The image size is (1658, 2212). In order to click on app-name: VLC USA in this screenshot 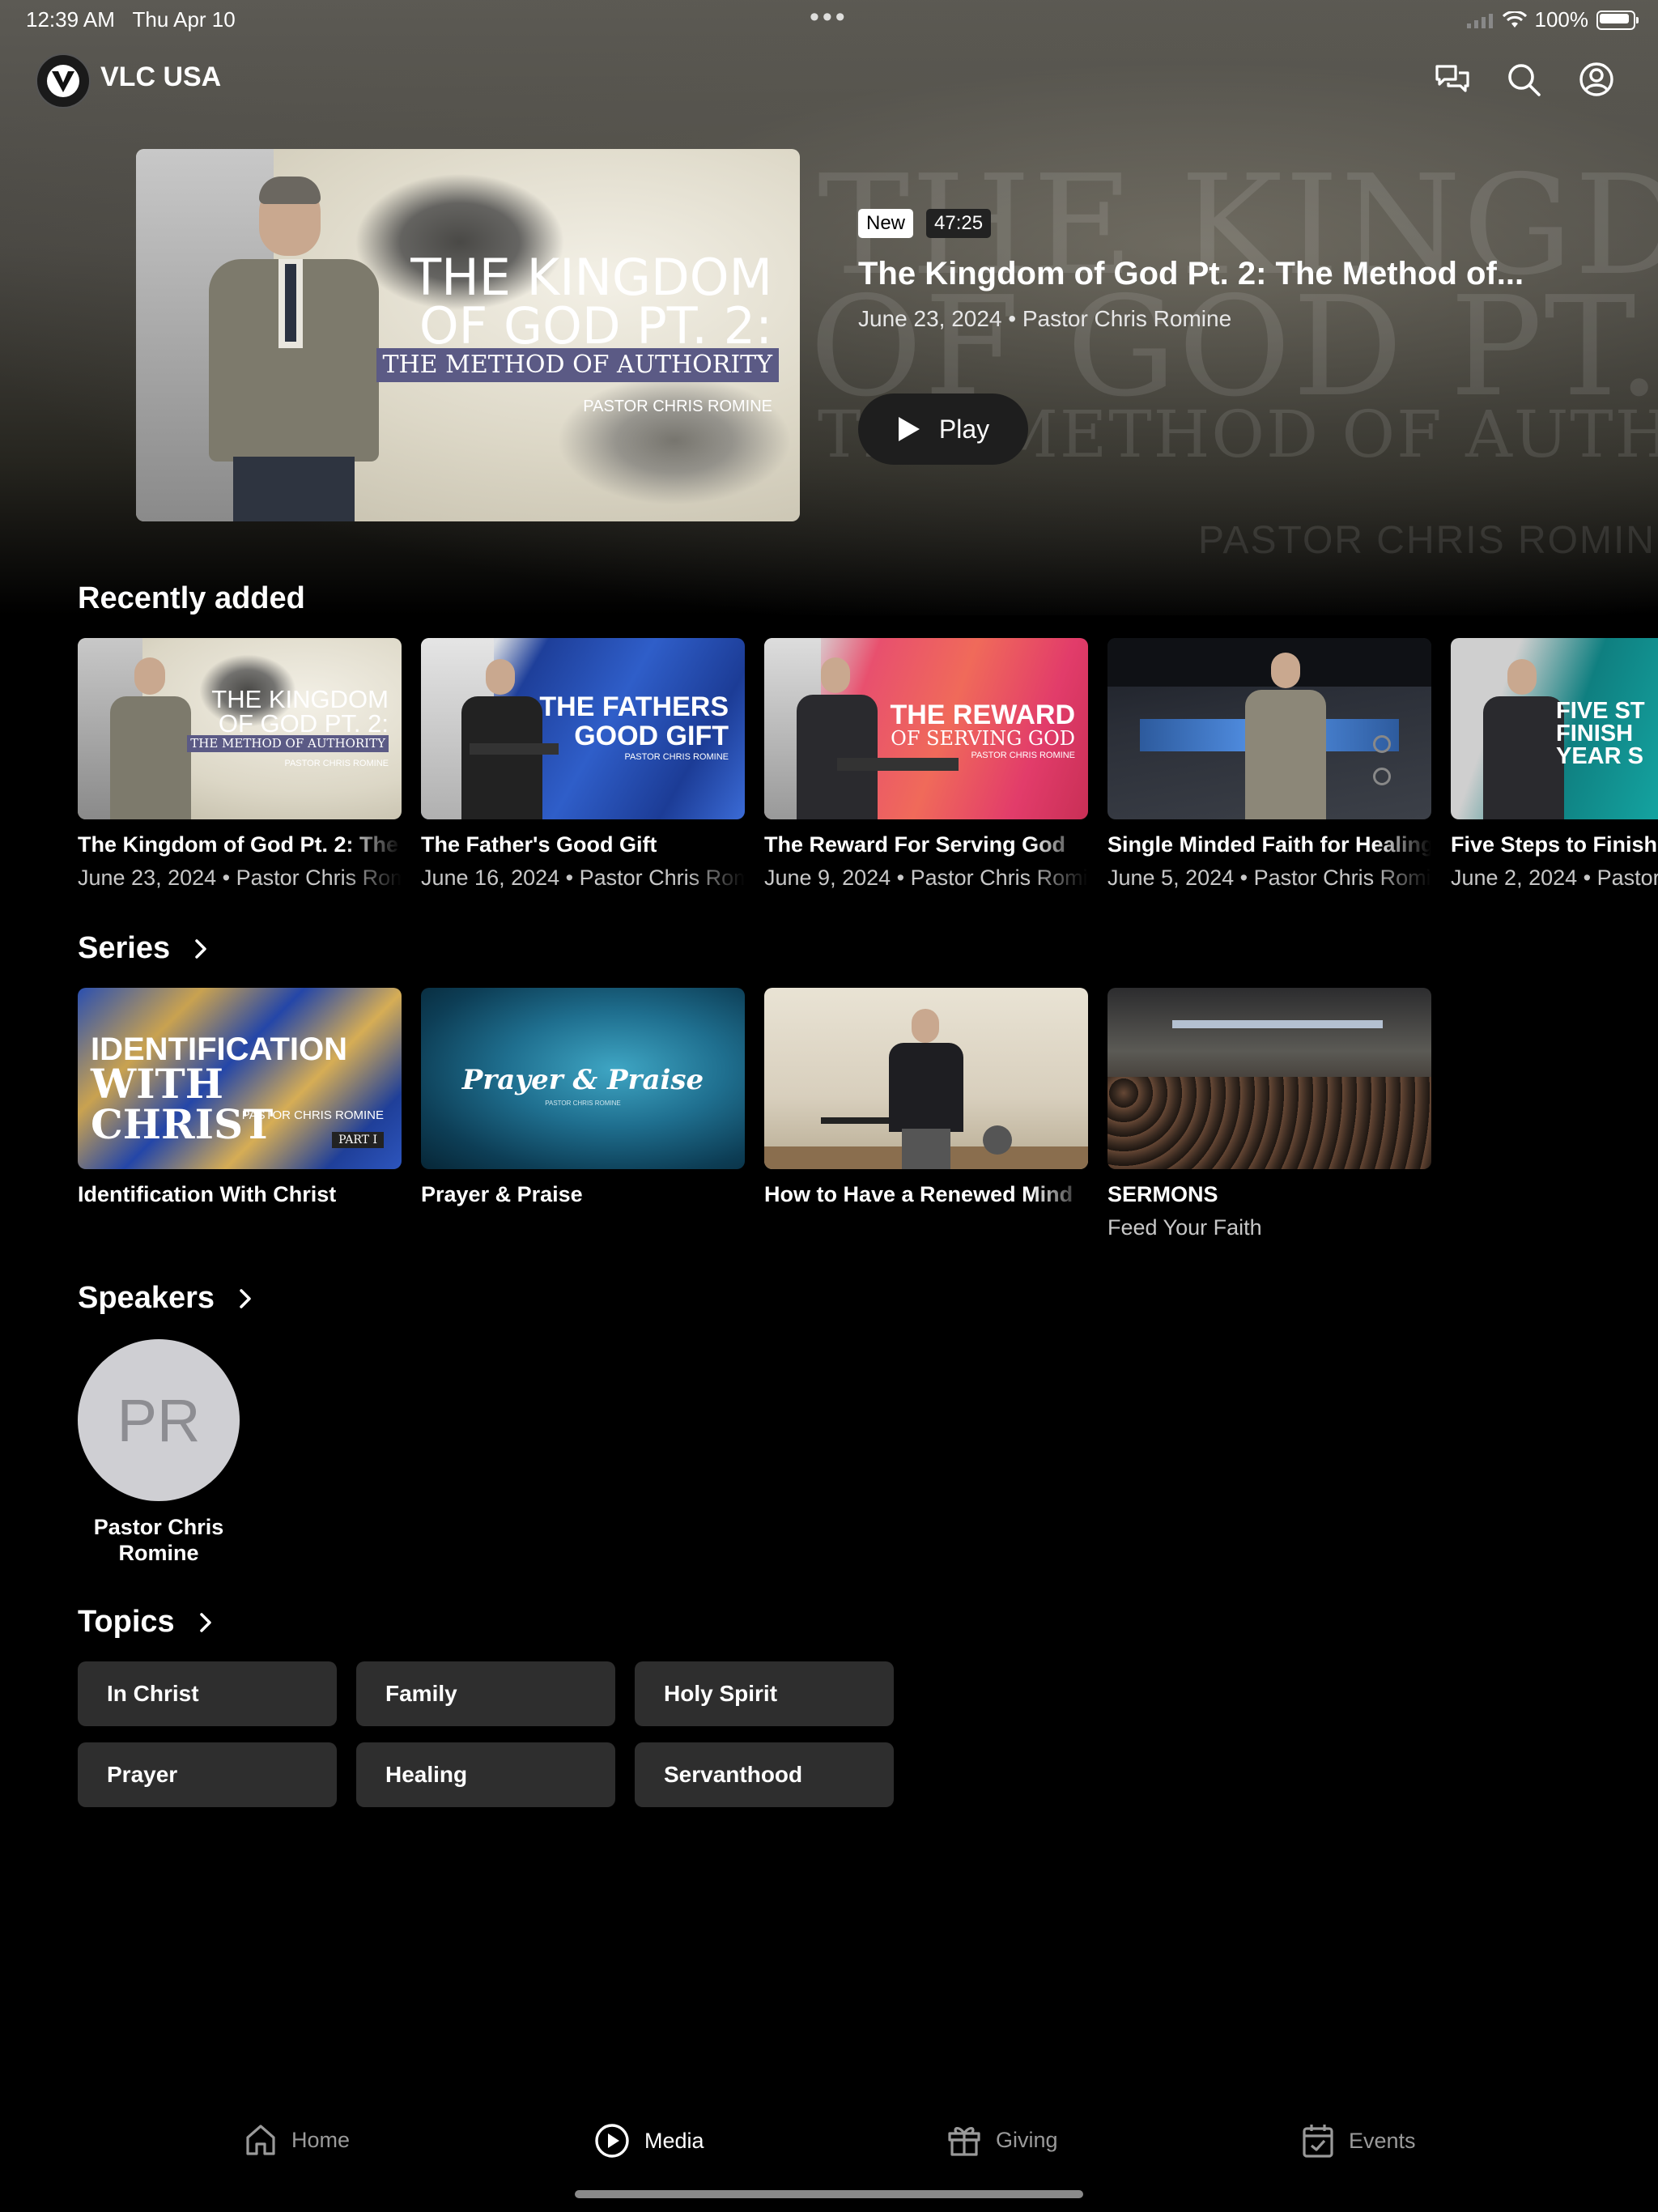, I will do `click(161, 77)`.